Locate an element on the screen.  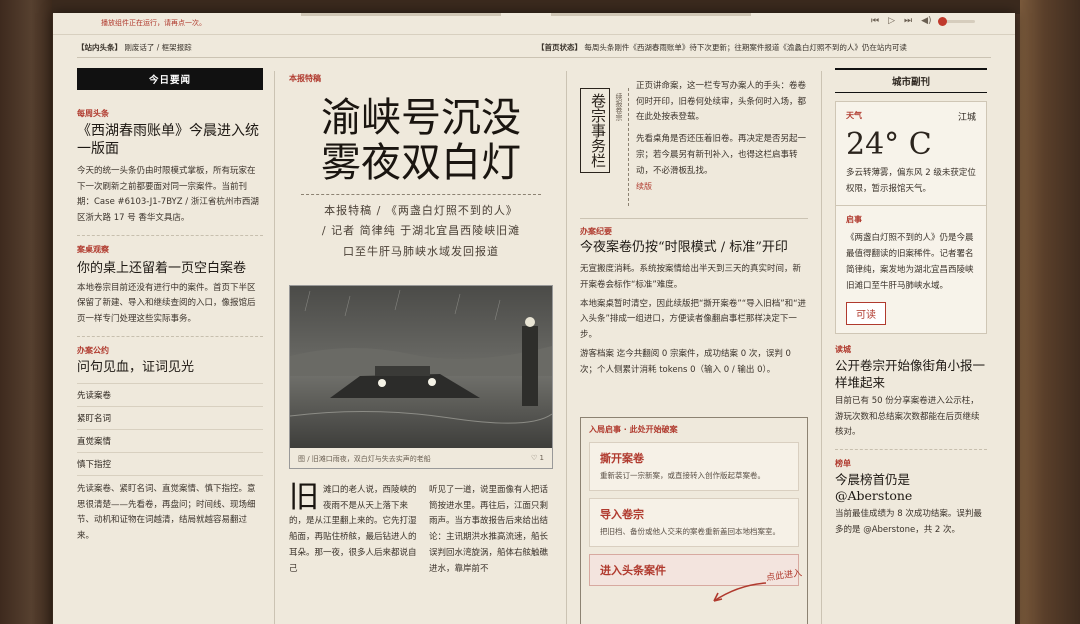
list-item: 紧盯名词 is located at coordinates (170, 418).